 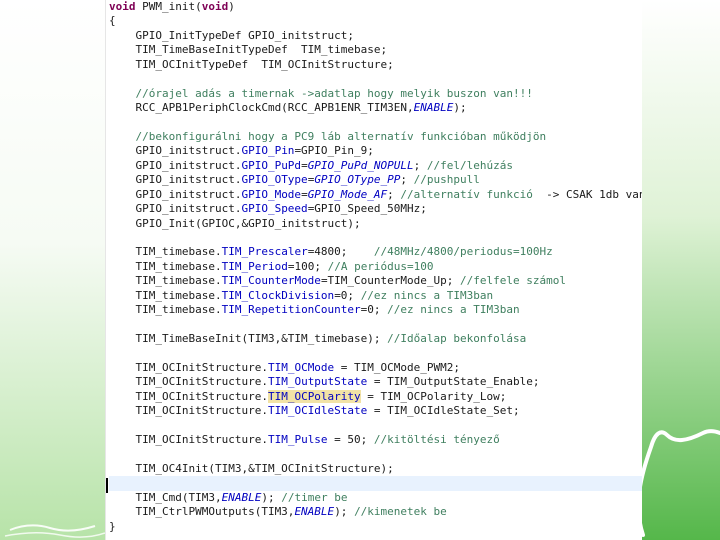 What do you see at coordinates (375, 50) in the screenshot?
I see `code-line: TIM_TimeBaseInitTypeDef TIM_timebase;` at bounding box center [375, 50].